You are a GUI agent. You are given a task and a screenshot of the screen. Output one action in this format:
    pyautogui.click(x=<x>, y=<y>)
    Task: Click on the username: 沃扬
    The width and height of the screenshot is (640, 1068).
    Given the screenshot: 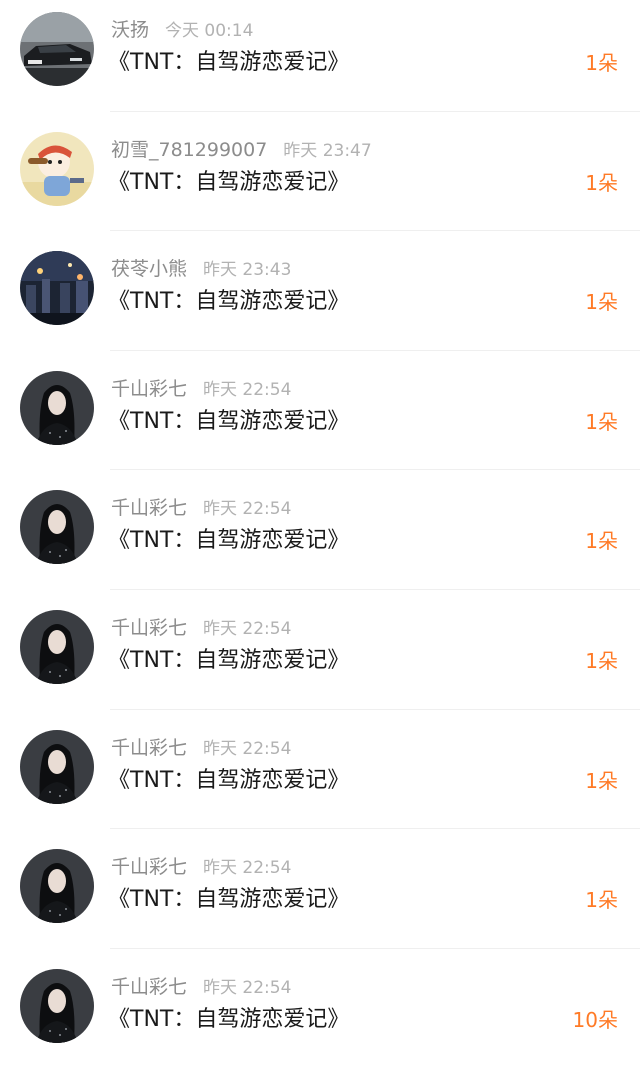 What is the action you would take?
    pyautogui.click(x=130, y=30)
    